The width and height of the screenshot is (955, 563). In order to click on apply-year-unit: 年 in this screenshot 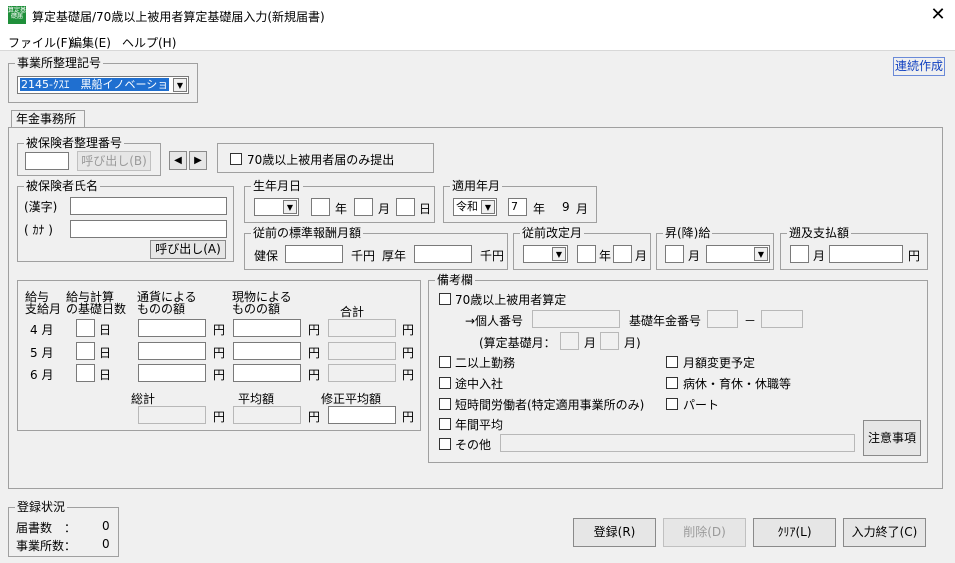, I will do `click(539, 209)`.